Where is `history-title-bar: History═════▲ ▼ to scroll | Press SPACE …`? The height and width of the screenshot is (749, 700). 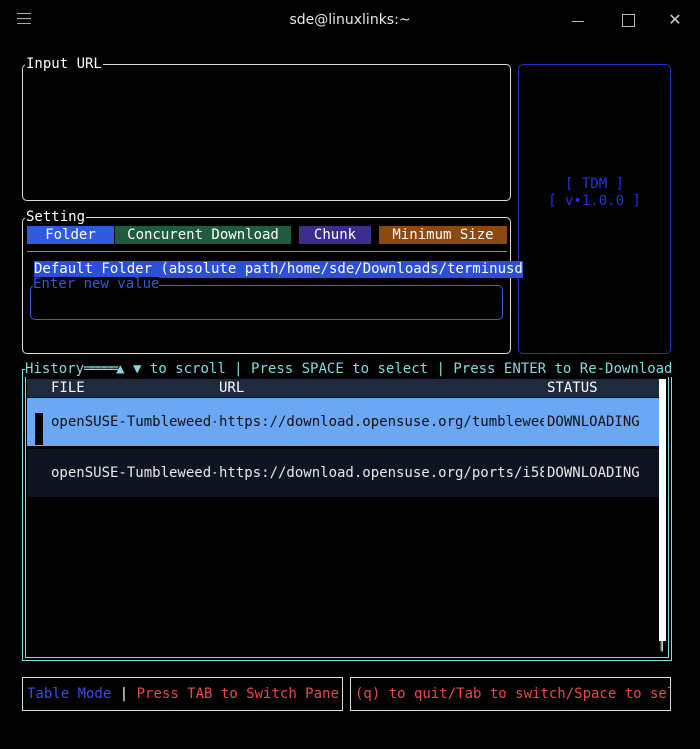 history-title-bar: History═════▲ ▼ to scroll | Press SPACE … is located at coordinates (349, 369).